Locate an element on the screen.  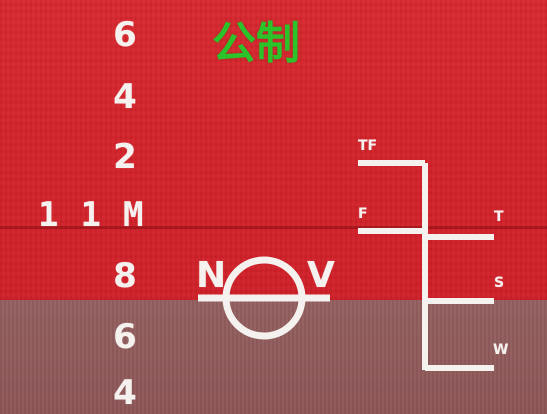
label-summer: S is located at coordinates (499, 283).